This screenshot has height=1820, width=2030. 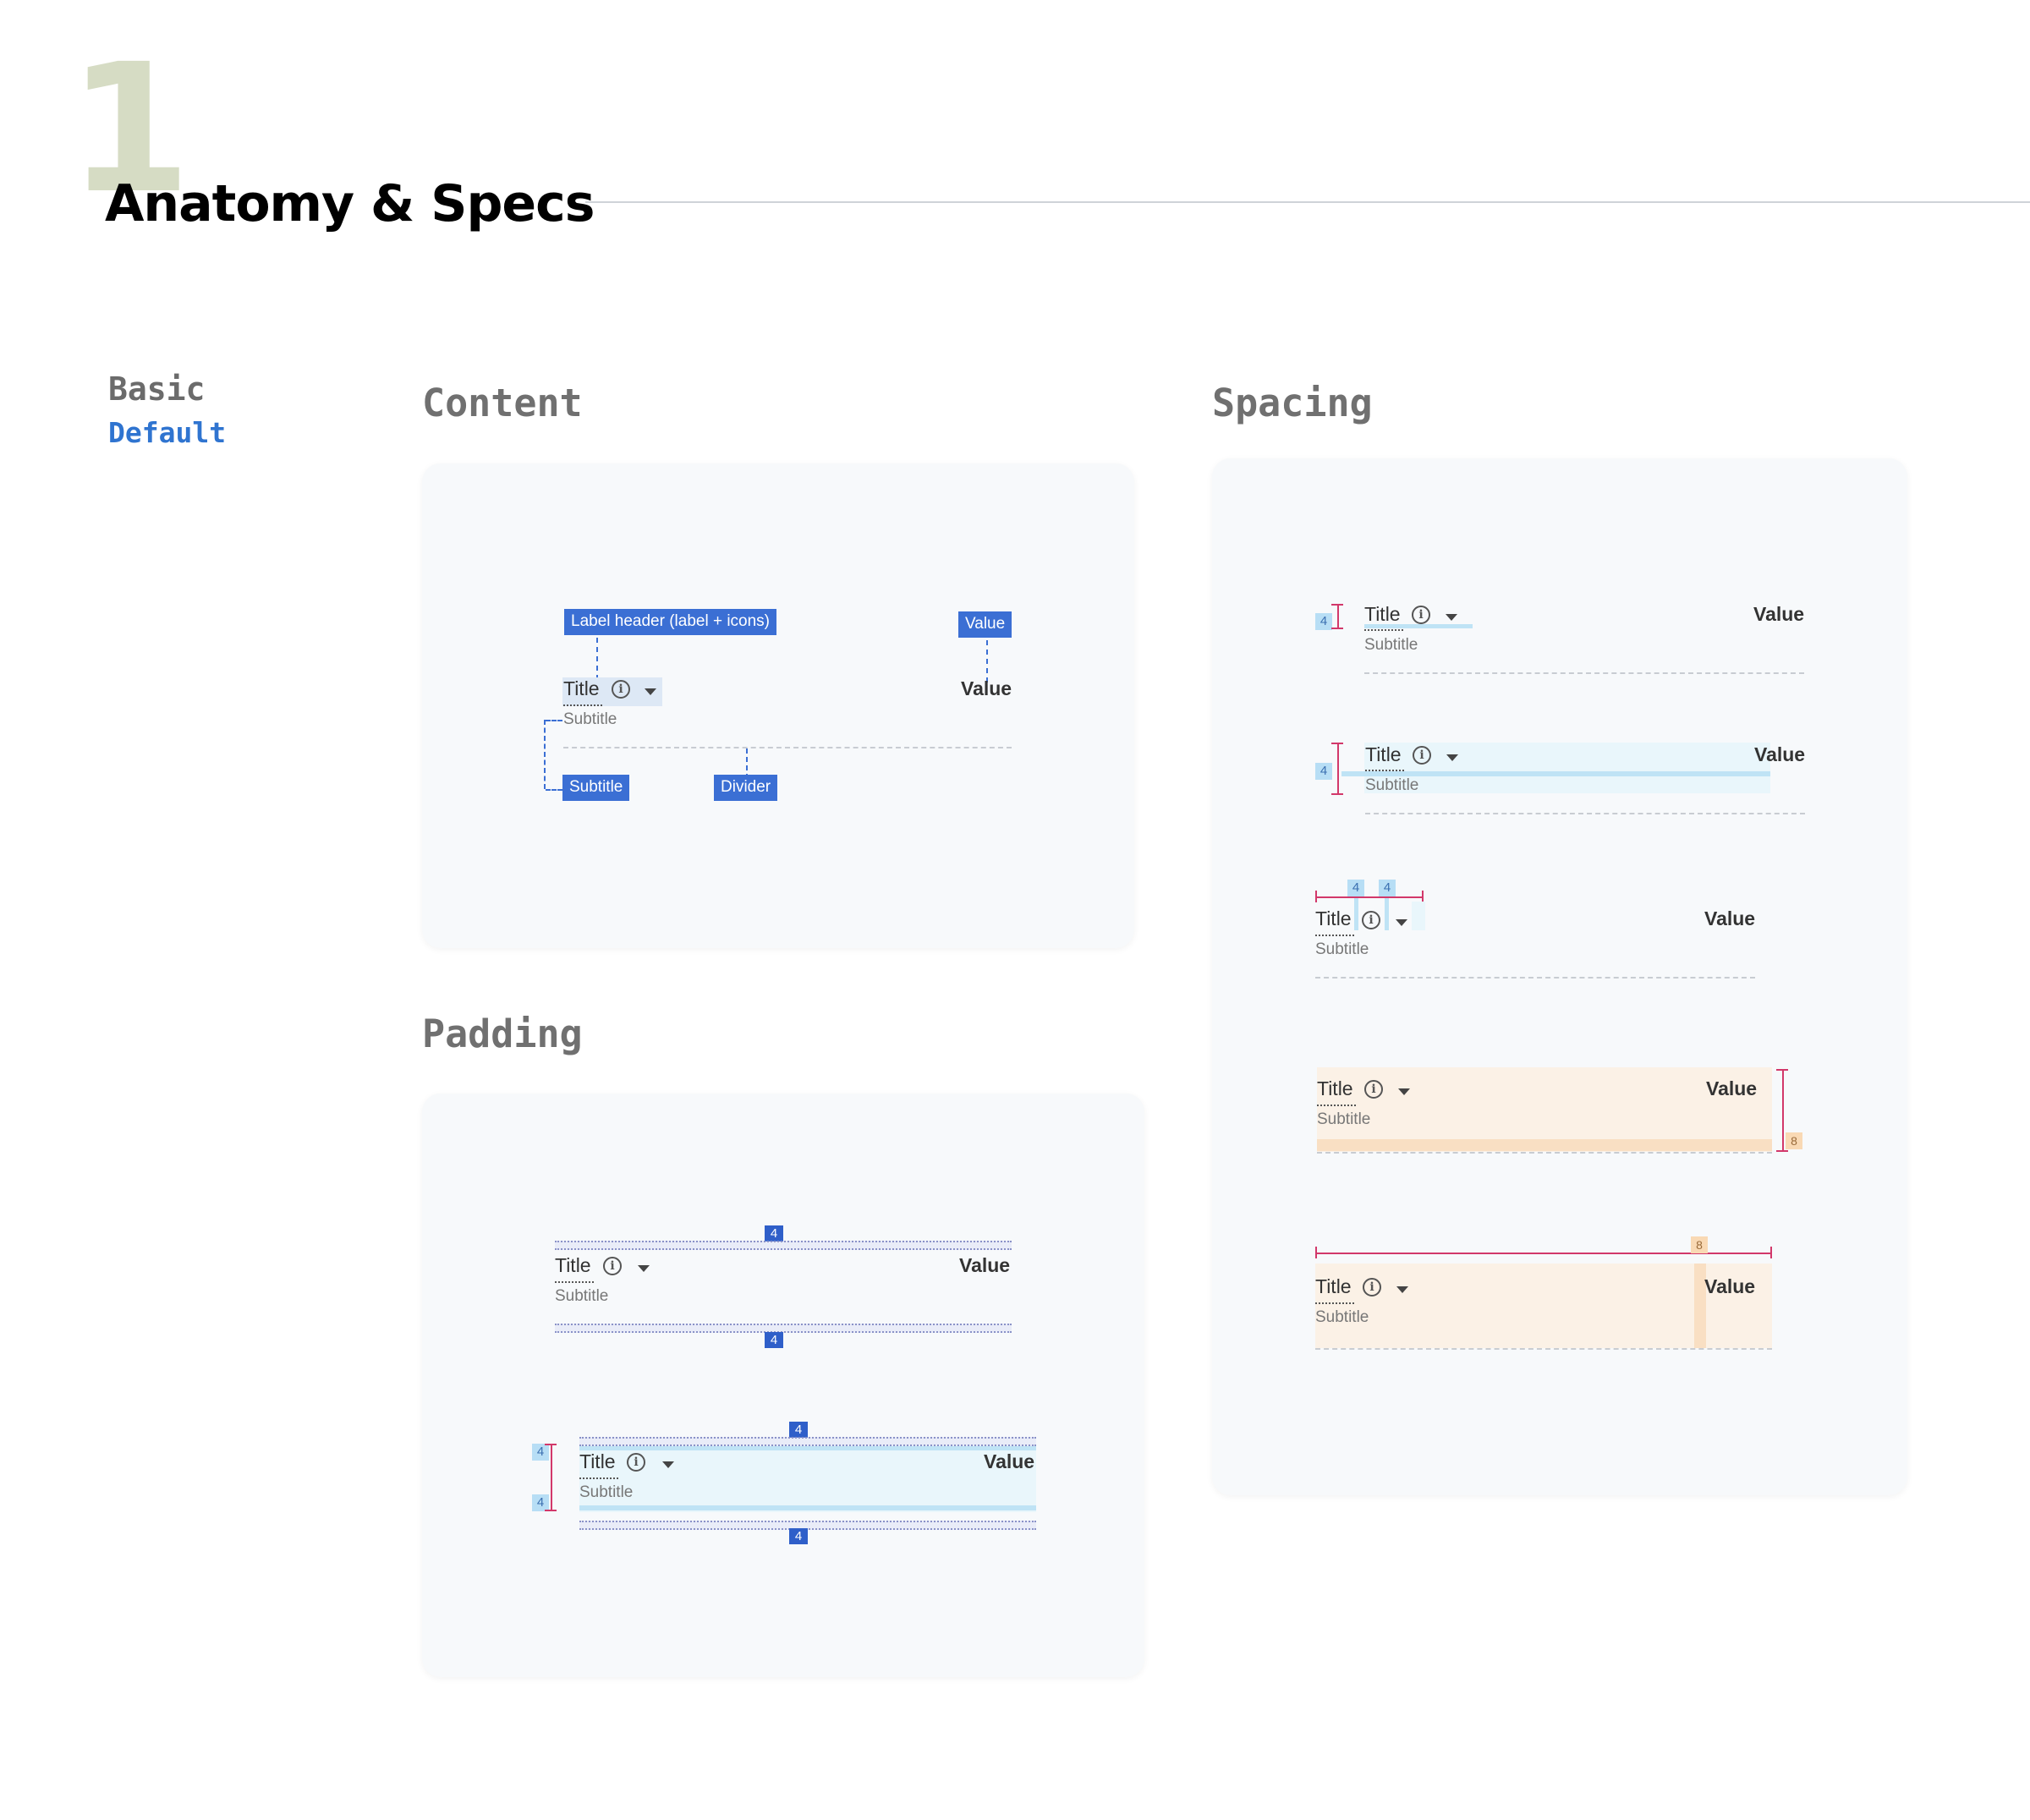 What do you see at coordinates (554, 790) in the screenshot?
I see `subtitle-connector-bottom` at bounding box center [554, 790].